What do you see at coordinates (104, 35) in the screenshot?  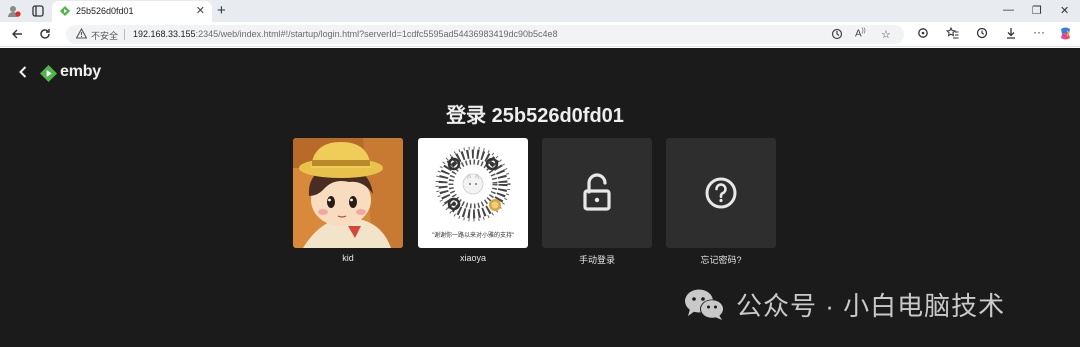 I see `insecure-label: 不安全` at bounding box center [104, 35].